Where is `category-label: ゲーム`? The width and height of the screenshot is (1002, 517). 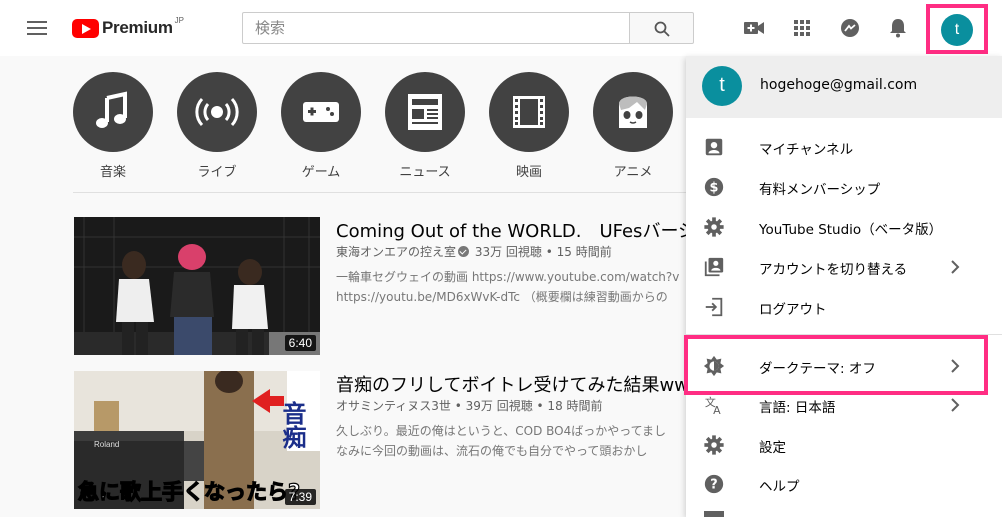 category-label: ゲーム is located at coordinates (321, 172).